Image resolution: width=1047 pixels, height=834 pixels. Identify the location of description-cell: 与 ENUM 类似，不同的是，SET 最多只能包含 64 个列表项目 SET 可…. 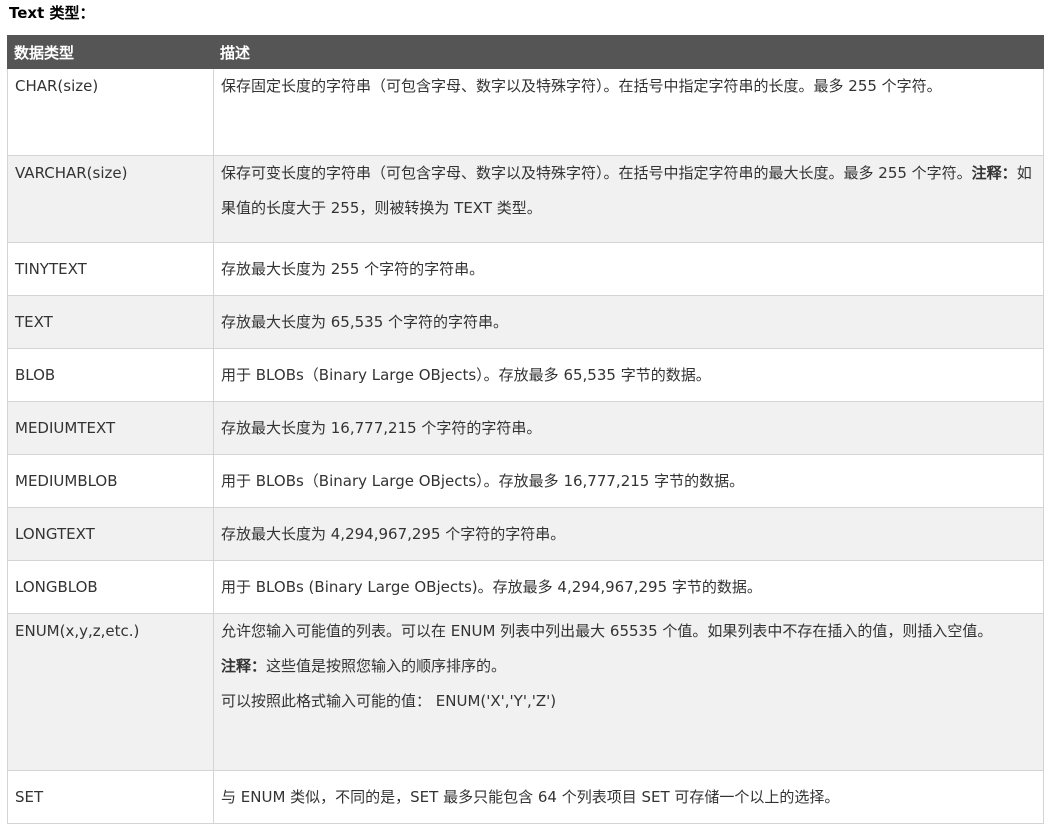
(628, 797).